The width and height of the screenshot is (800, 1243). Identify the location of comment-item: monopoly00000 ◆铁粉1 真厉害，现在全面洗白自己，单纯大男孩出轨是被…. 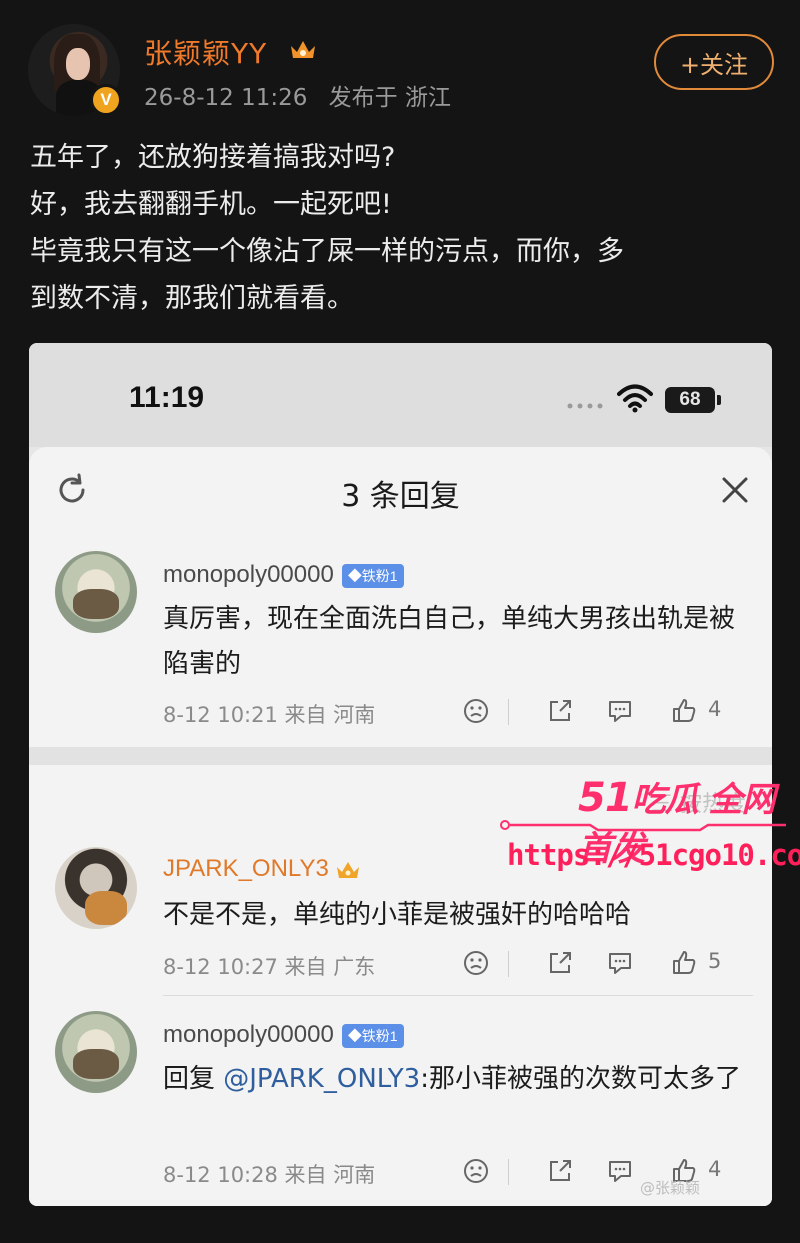
(400, 646).